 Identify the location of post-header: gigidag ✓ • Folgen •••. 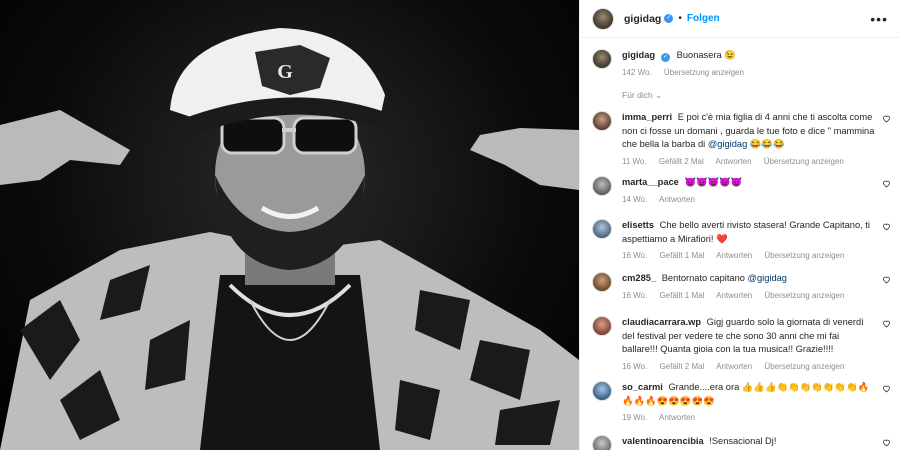
(740, 19).